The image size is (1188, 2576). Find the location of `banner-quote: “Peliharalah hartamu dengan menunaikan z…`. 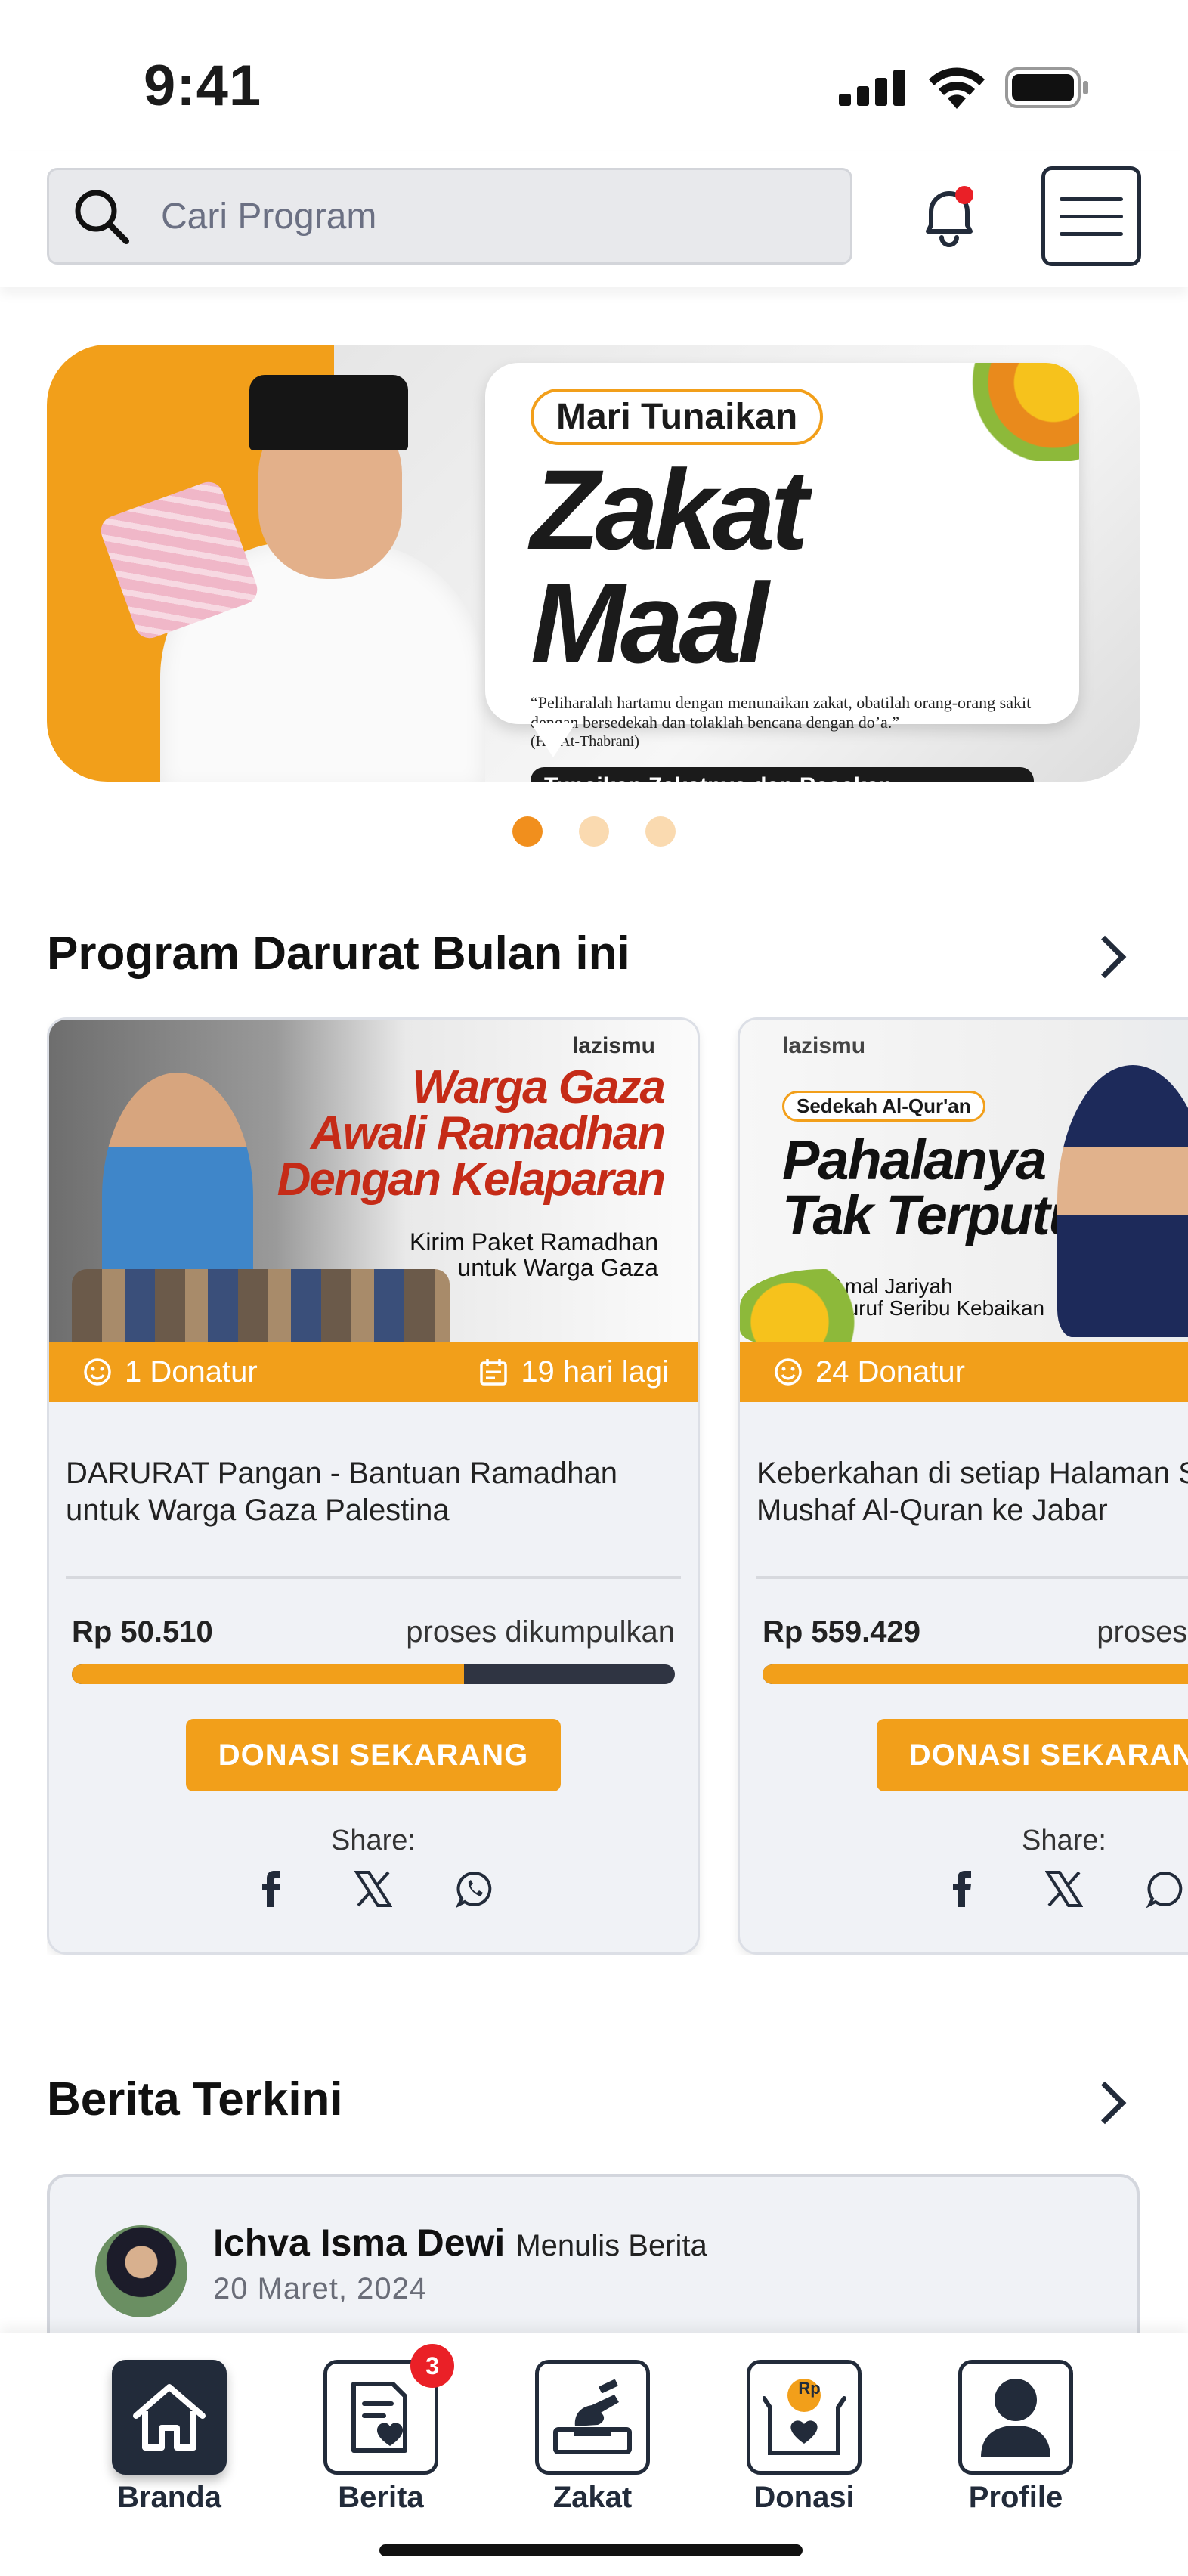

banner-quote: “Peliharalah hartamu dengan menunaikan z… is located at coordinates (782, 712).